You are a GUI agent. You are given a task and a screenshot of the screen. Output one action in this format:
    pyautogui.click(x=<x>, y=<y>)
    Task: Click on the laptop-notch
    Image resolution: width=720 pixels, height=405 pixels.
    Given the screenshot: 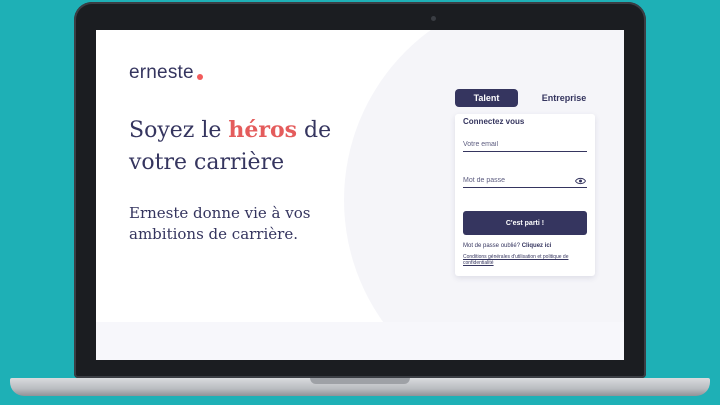 What is the action you would take?
    pyautogui.click(x=360, y=381)
    